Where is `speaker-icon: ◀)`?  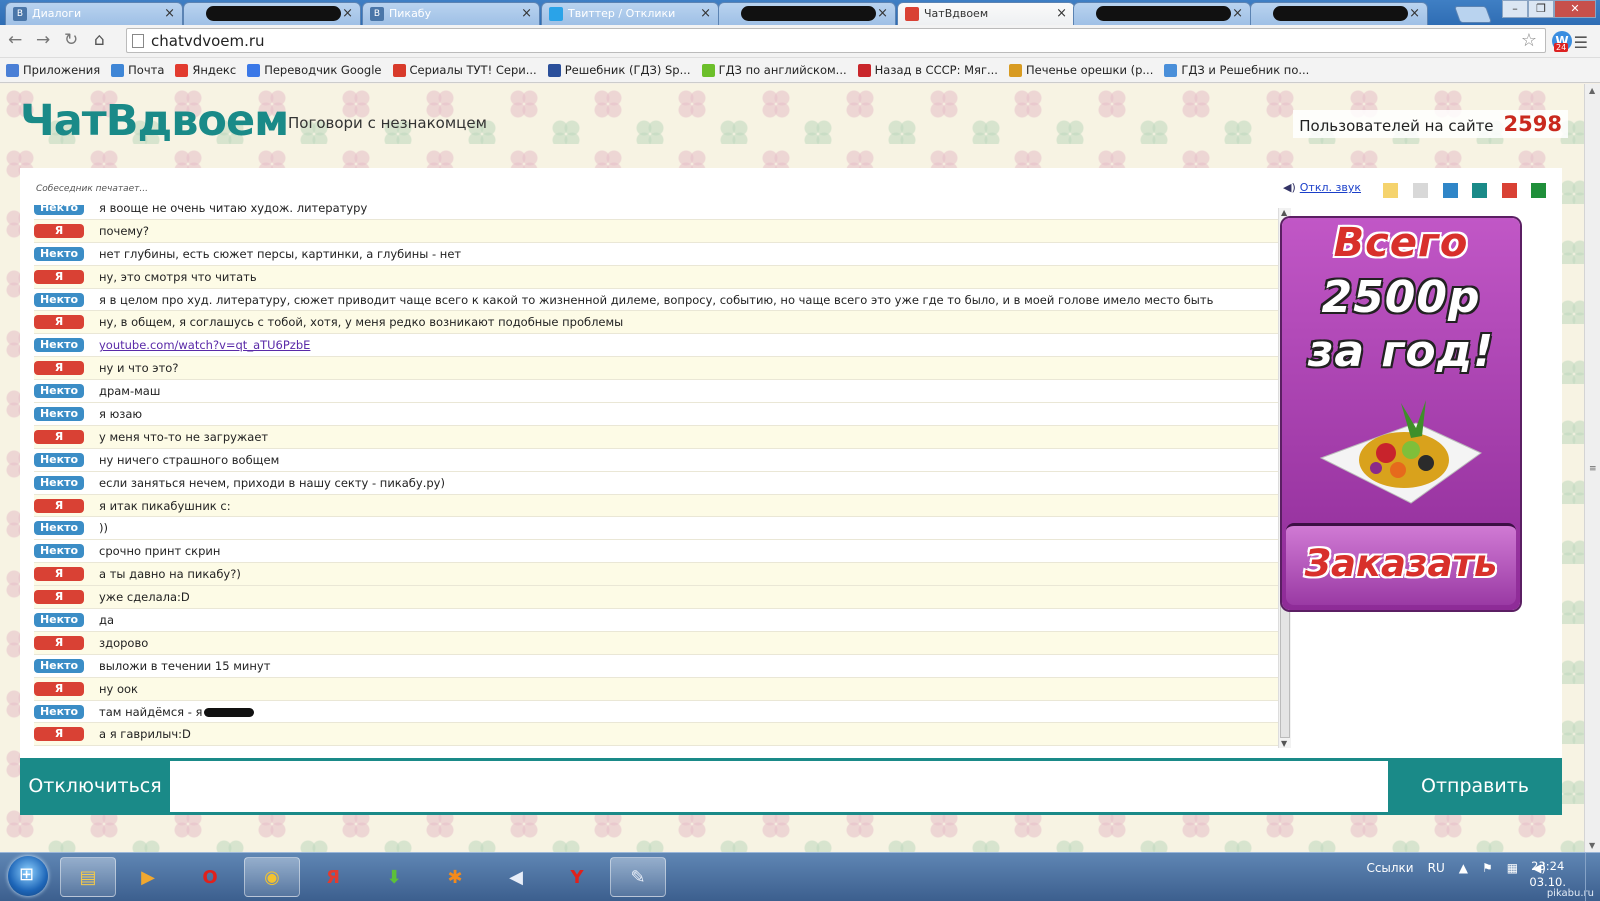
speaker-icon: ◀) is located at coordinates (1289, 187).